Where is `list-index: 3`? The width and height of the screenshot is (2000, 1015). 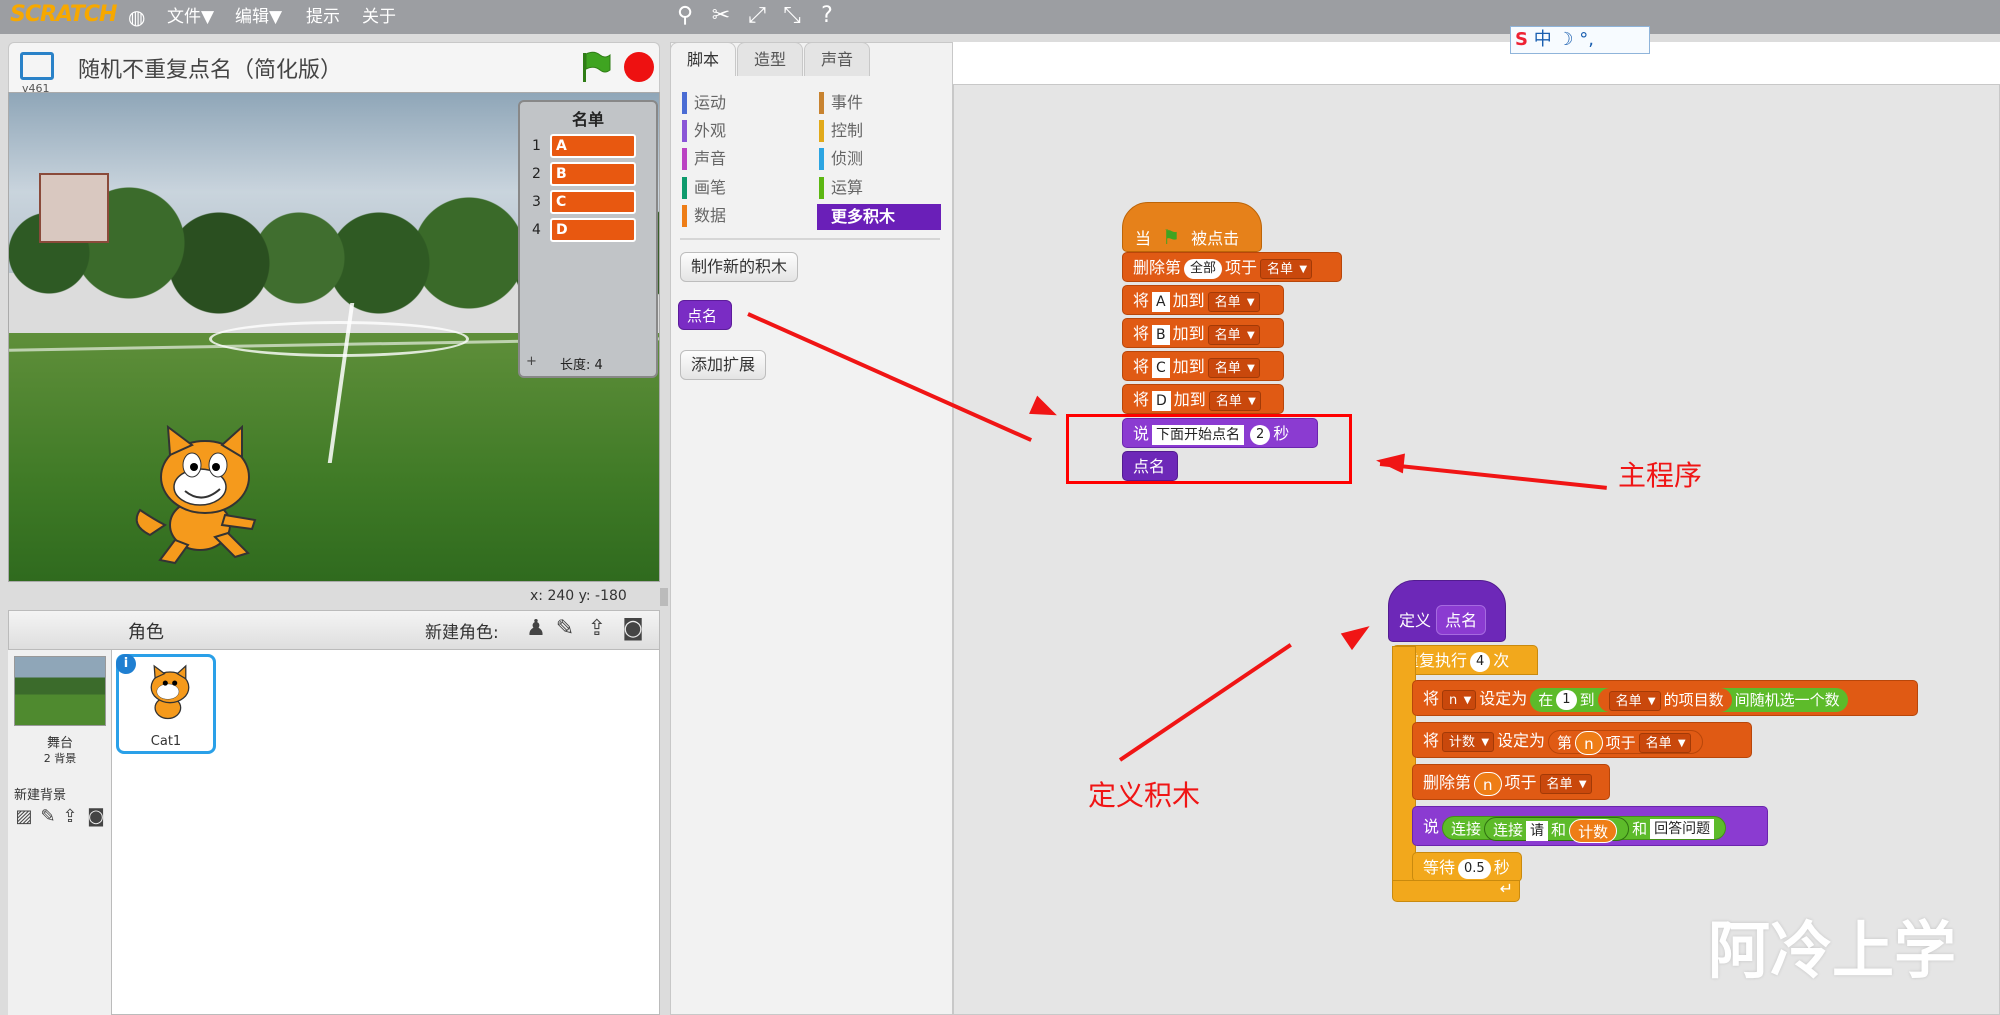 list-index: 3 is located at coordinates (536, 202).